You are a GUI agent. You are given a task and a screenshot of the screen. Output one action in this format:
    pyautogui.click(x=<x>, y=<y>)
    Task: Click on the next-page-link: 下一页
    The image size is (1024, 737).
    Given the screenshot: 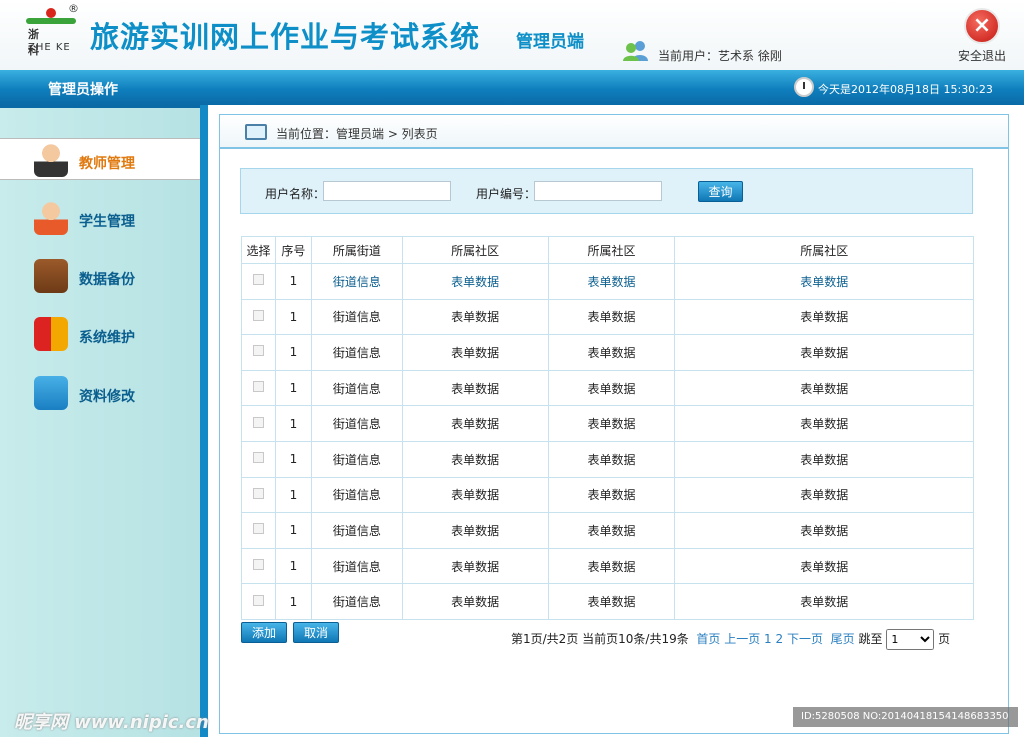 What is the action you would take?
    pyautogui.click(x=805, y=639)
    